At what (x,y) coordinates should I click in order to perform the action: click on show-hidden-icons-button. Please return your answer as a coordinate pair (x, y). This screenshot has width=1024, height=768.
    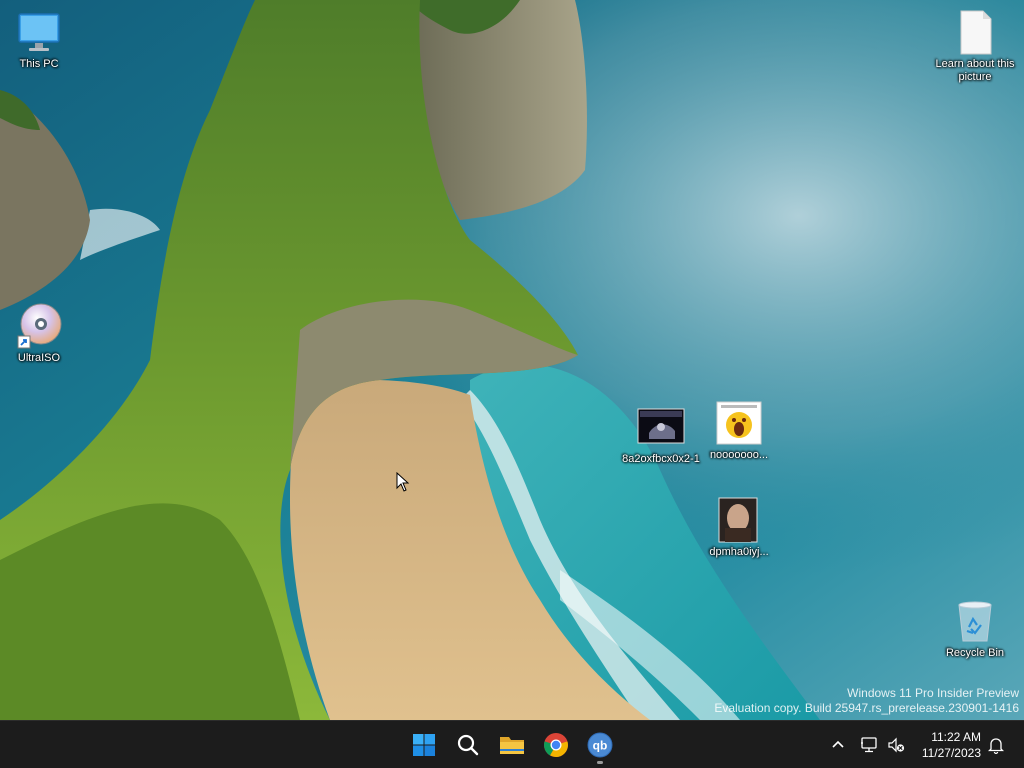
    Looking at the image, I should click on (838, 745).